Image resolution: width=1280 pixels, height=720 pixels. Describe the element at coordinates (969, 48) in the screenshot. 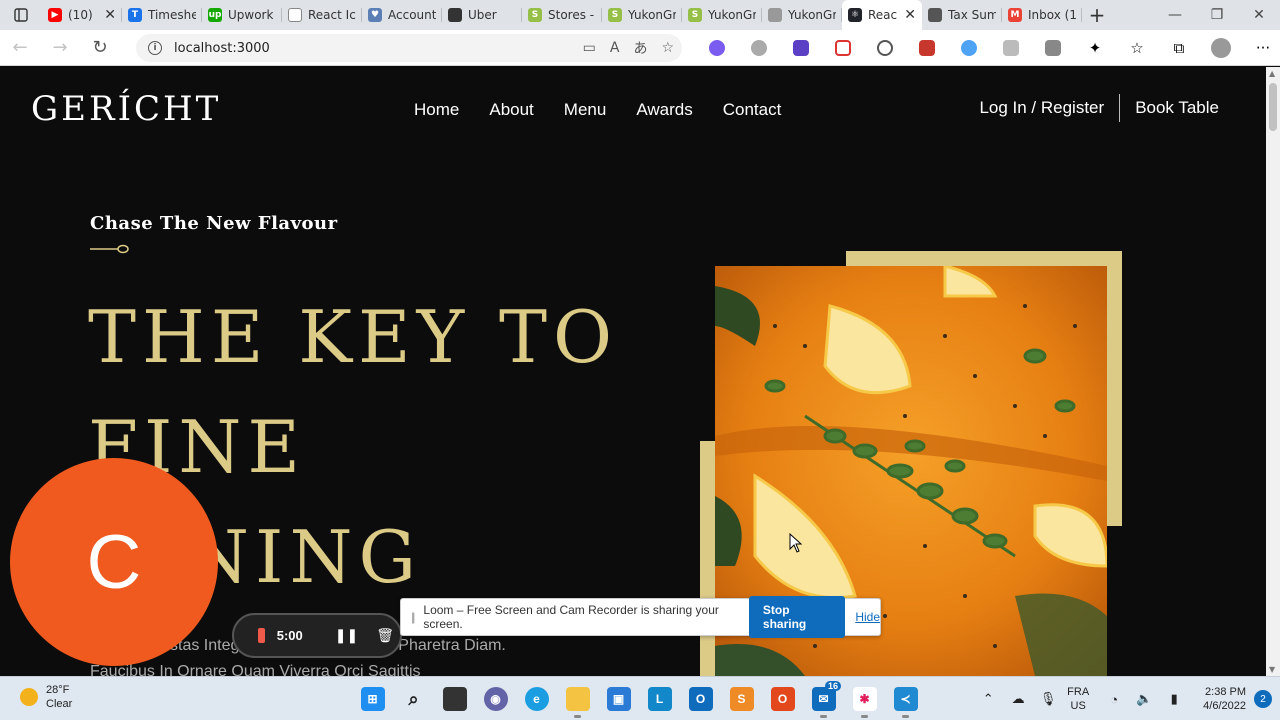

I see `extension-dots-icon` at that location.